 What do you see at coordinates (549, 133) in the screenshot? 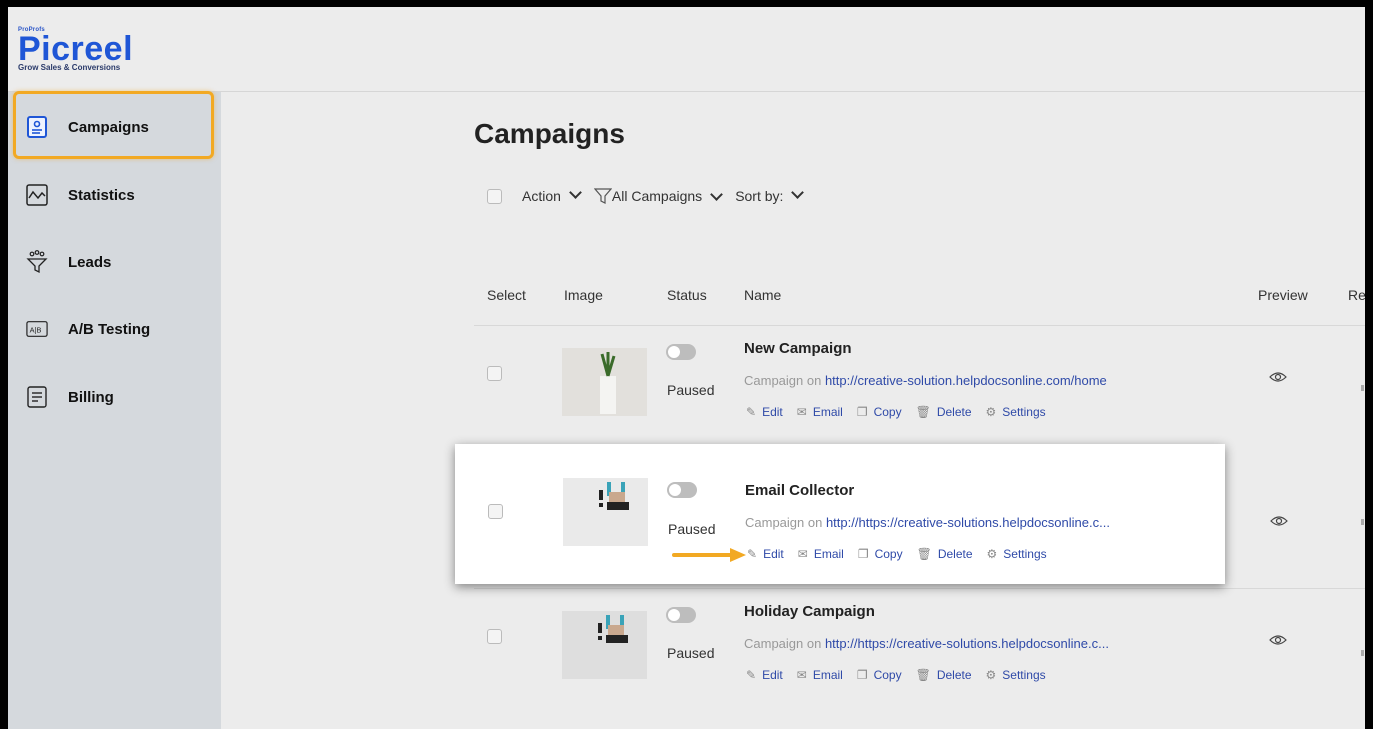
I see `page-title: Campaigns` at bounding box center [549, 133].